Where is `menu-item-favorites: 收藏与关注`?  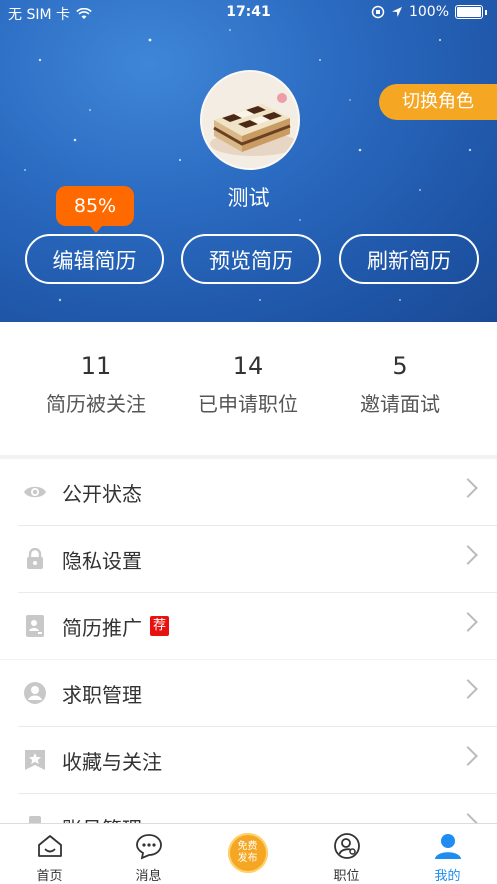
menu-item-favorites: 收藏与关注 is located at coordinates (257, 760).